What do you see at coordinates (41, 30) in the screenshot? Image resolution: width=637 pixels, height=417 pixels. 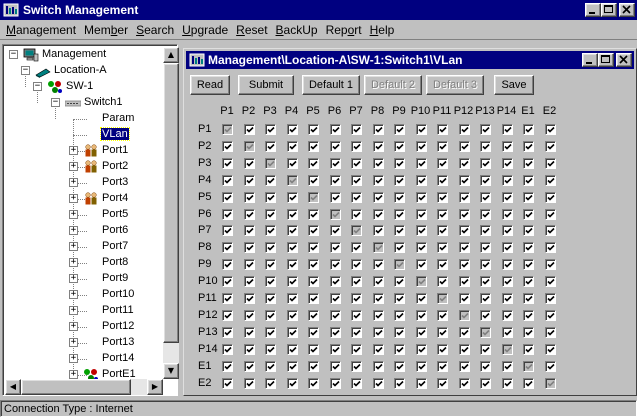 I see `menu-management: Management` at bounding box center [41, 30].